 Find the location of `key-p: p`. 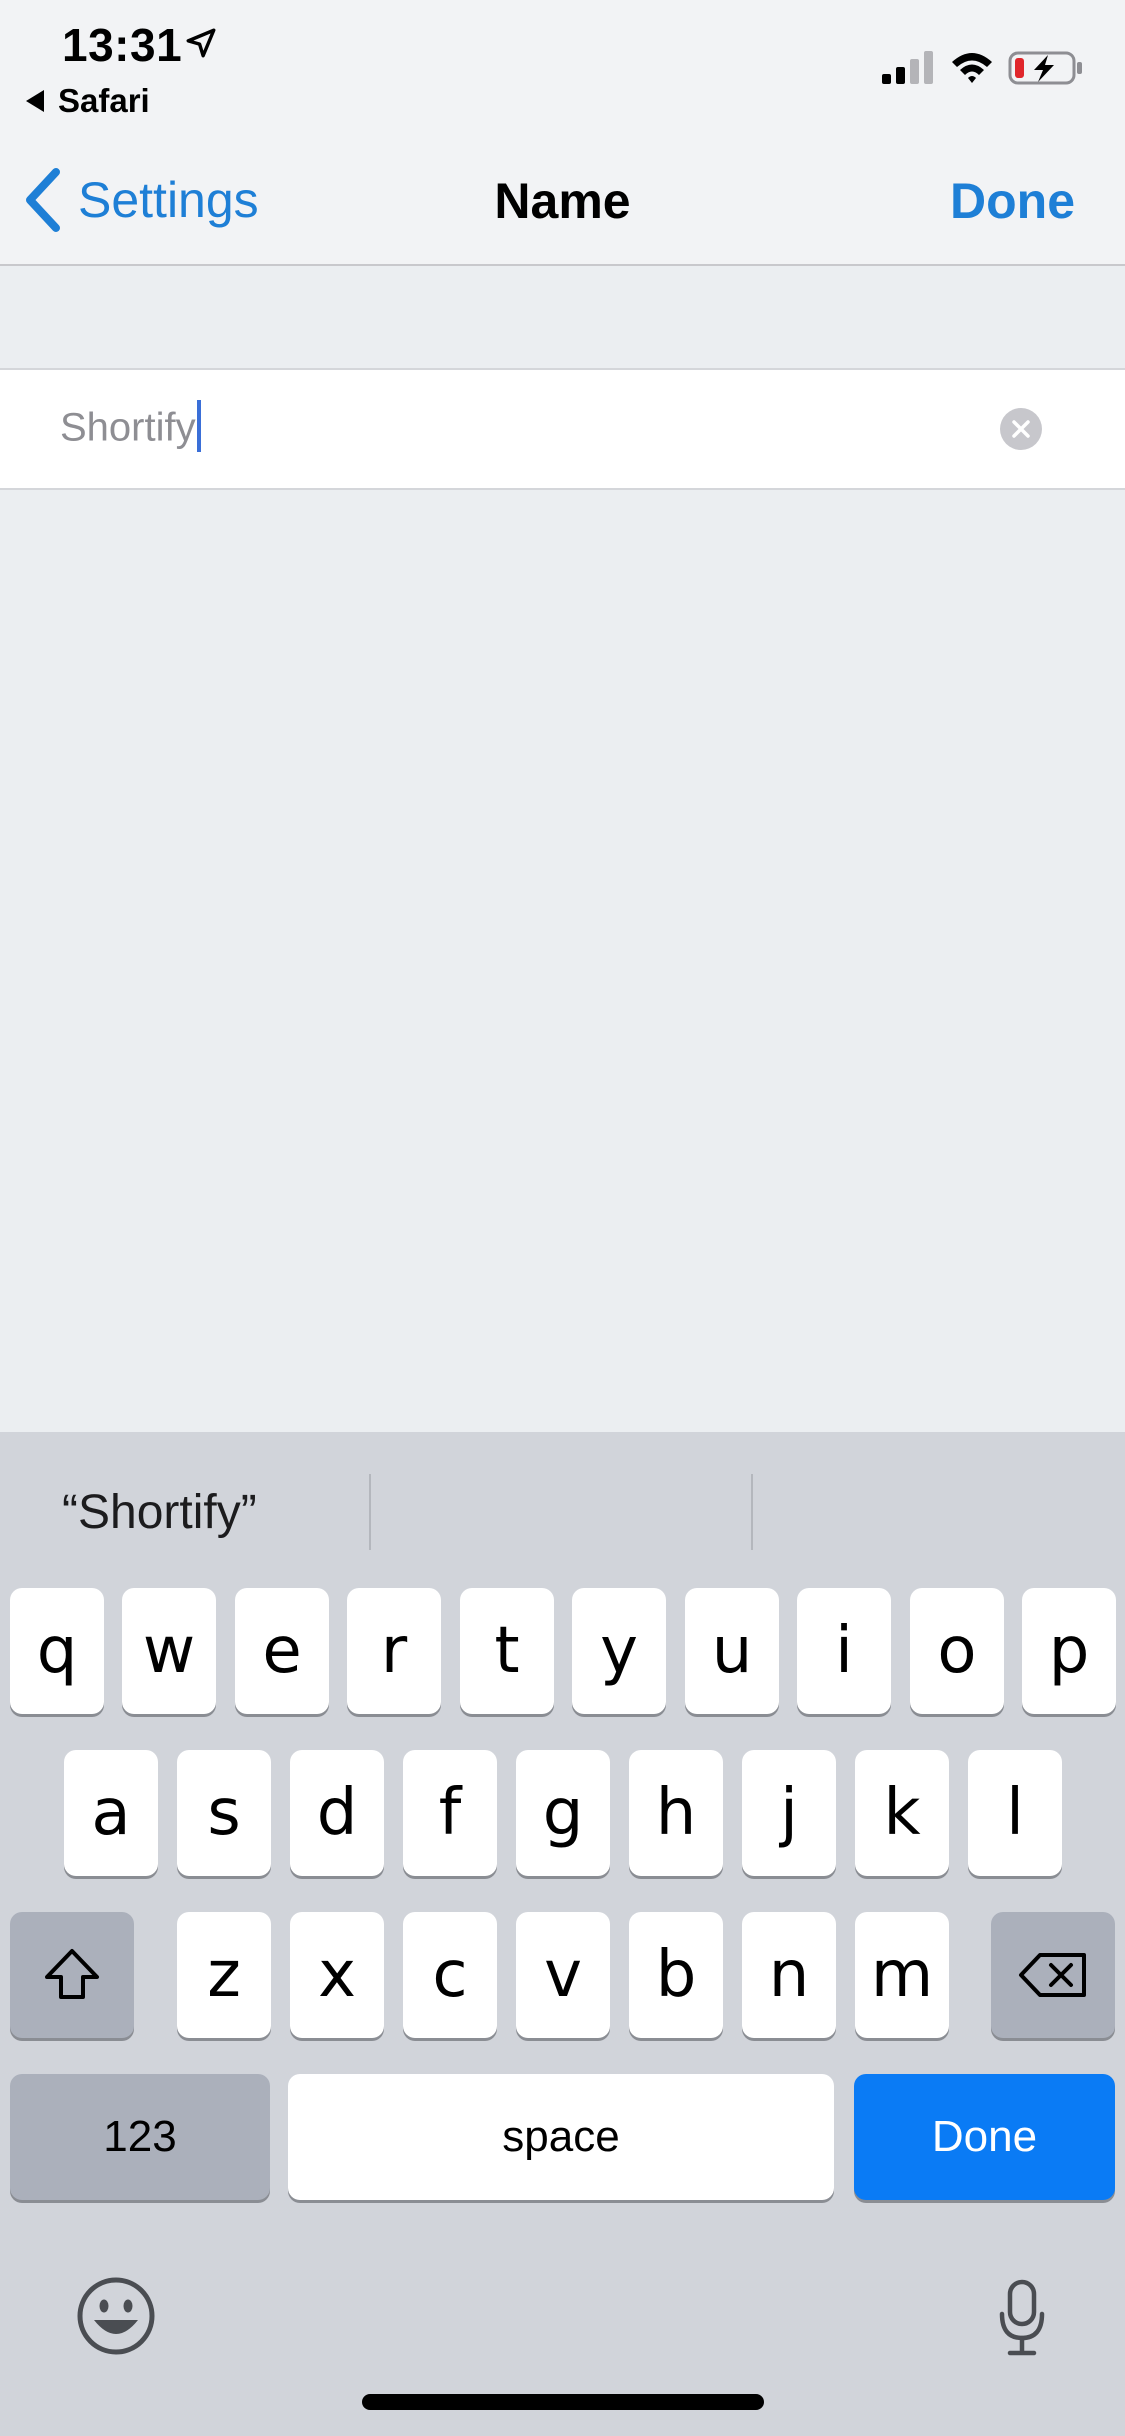

key-p: p is located at coordinates (1069, 1651).